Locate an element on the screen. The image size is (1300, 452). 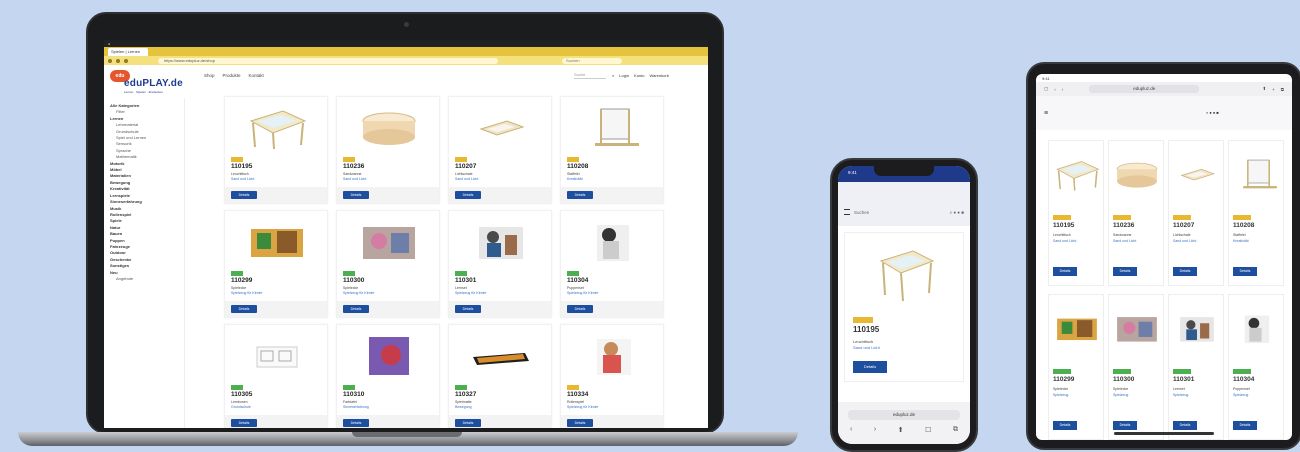
menu-icon is located at coordinates (847, 212).